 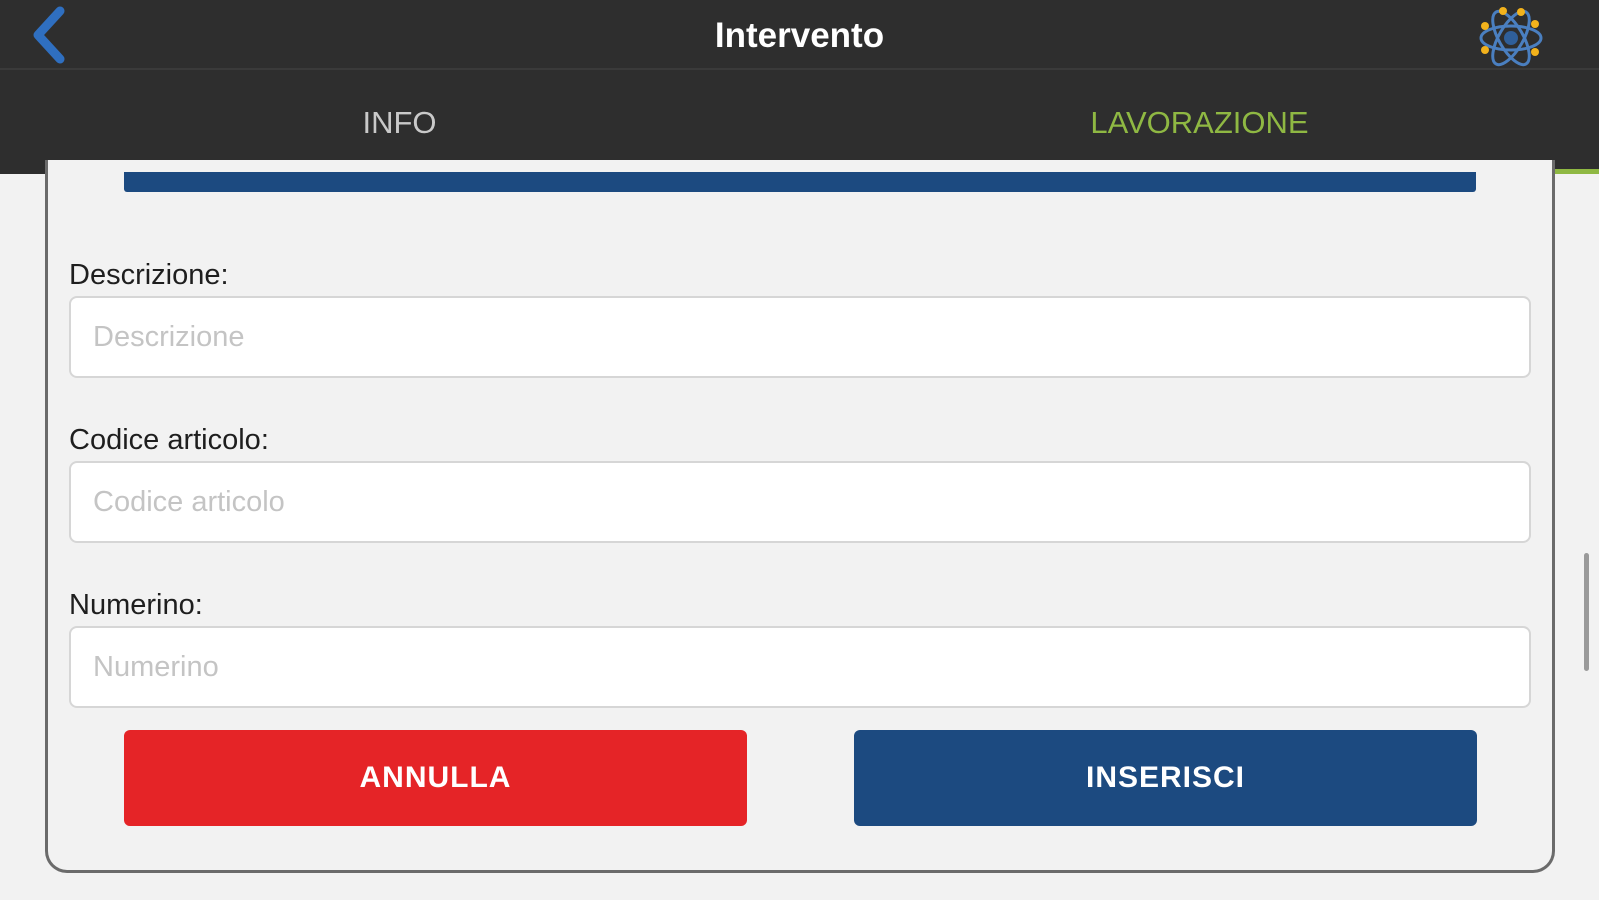 I want to click on numerino-label: Numerino:, so click(x=136, y=605).